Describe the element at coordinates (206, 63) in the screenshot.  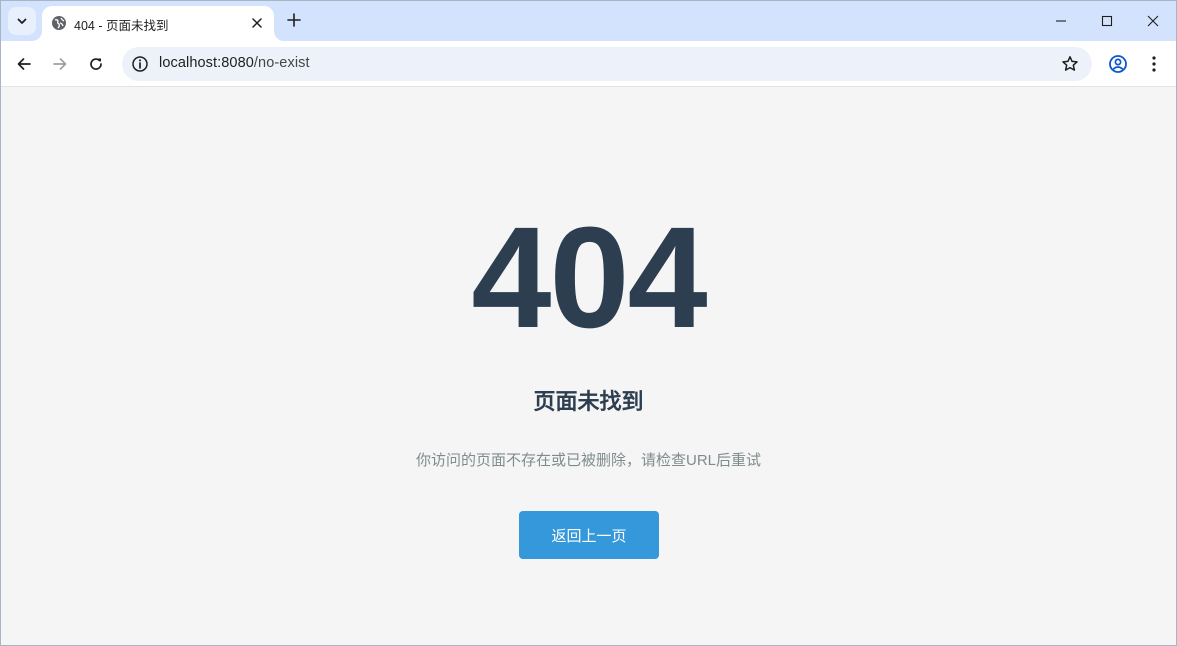
I see `url-host: localhost:8080` at that location.